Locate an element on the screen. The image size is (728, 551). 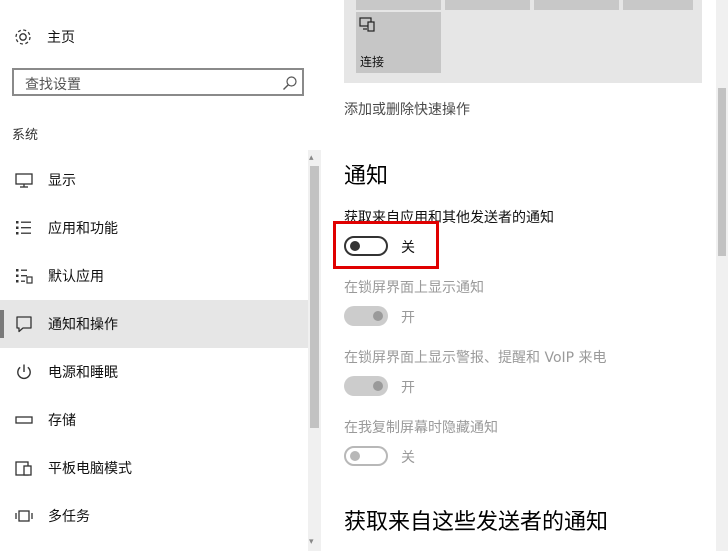
lockscreen-alarms-toggle is located at coordinates (366, 386).